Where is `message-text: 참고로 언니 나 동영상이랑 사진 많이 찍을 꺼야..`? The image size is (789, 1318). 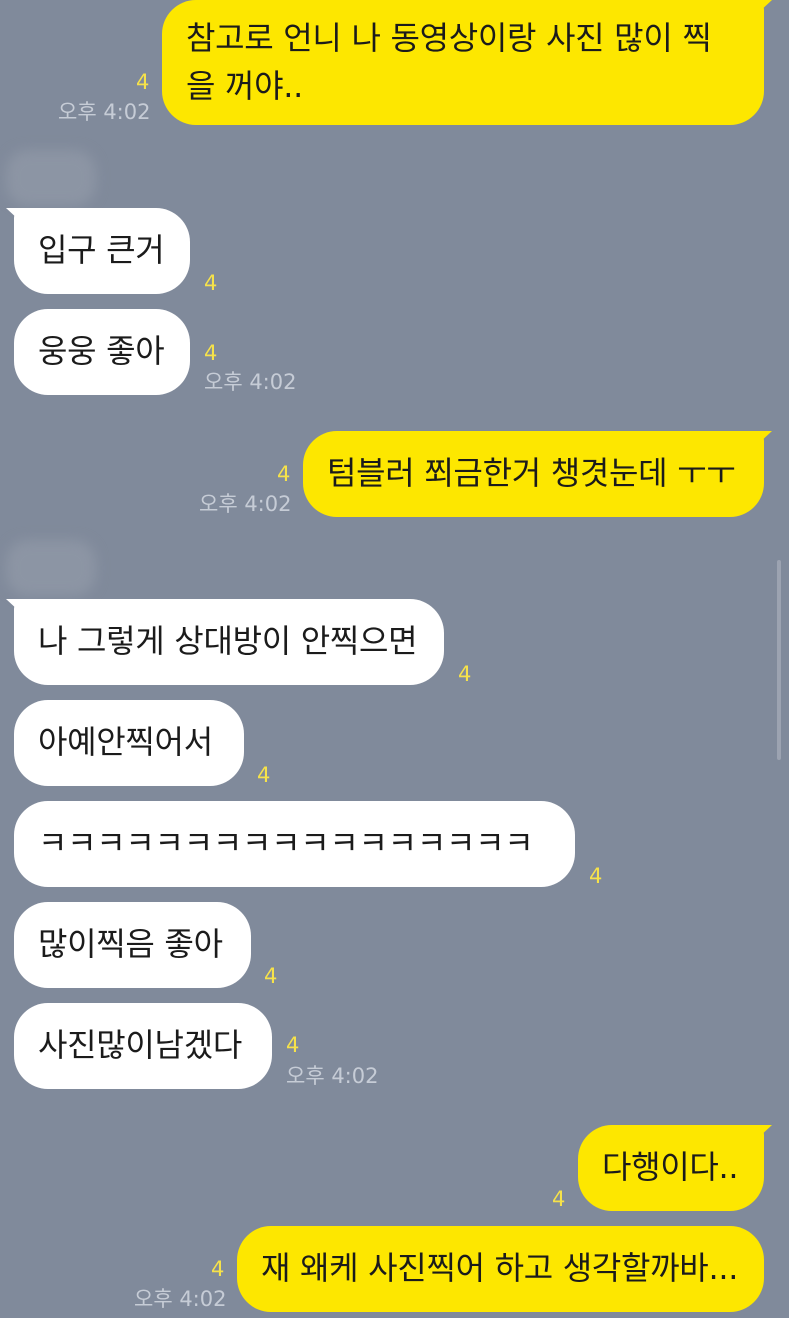
message-text: 참고로 언니 나 동영상이랑 사진 많이 찍을 꺼야.. is located at coordinates (449, 62).